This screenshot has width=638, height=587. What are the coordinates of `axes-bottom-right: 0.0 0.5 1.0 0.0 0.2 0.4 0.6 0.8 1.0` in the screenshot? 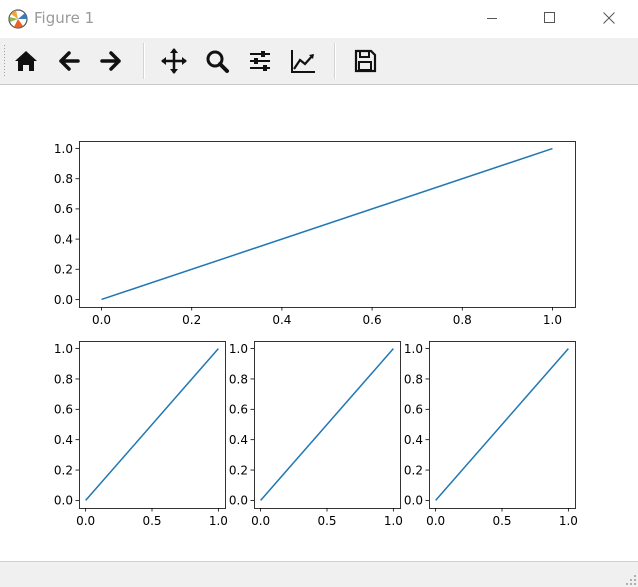 It's located at (491, 435).